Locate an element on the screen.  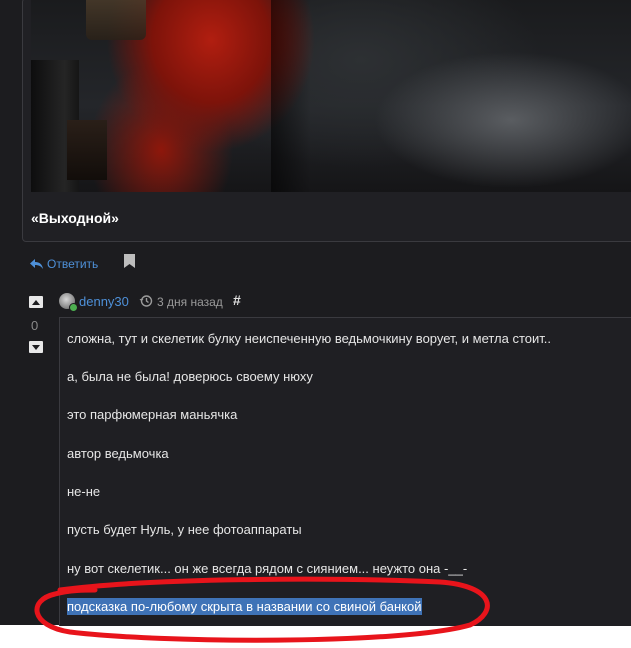
post-caption: «Выходной» is located at coordinates (75, 218).